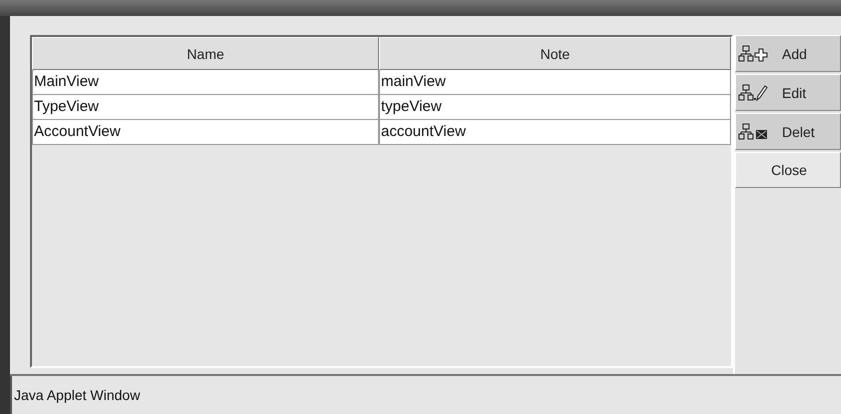  What do you see at coordinates (205, 53) in the screenshot?
I see `column-header: Name` at bounding box center [205, 53].